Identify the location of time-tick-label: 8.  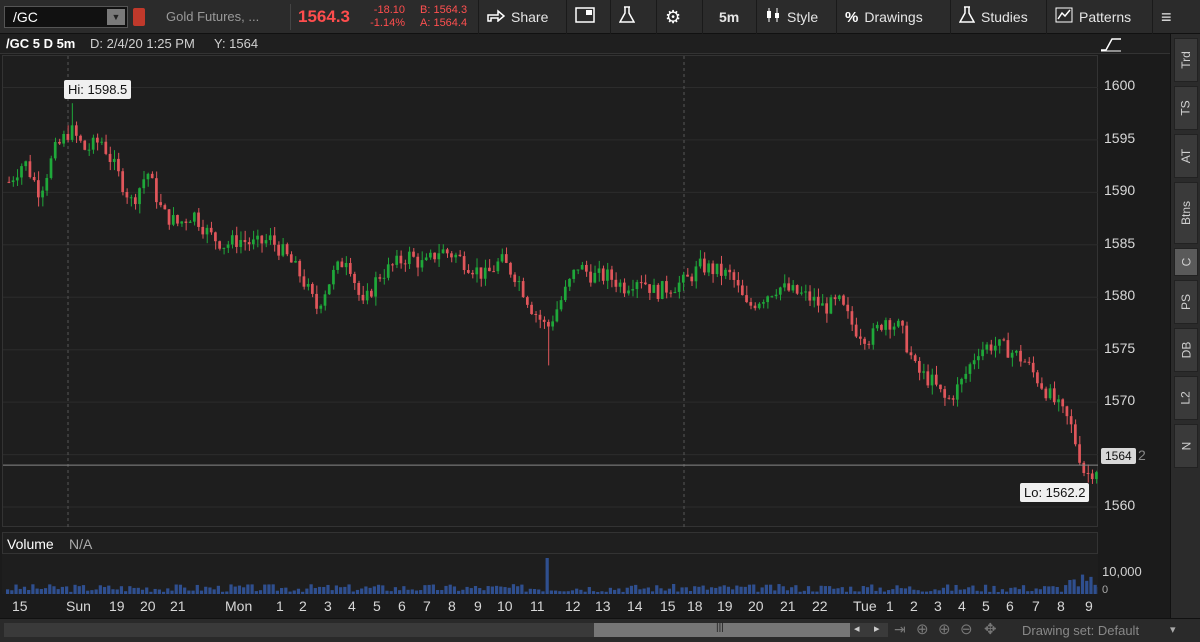
(1061, 606).